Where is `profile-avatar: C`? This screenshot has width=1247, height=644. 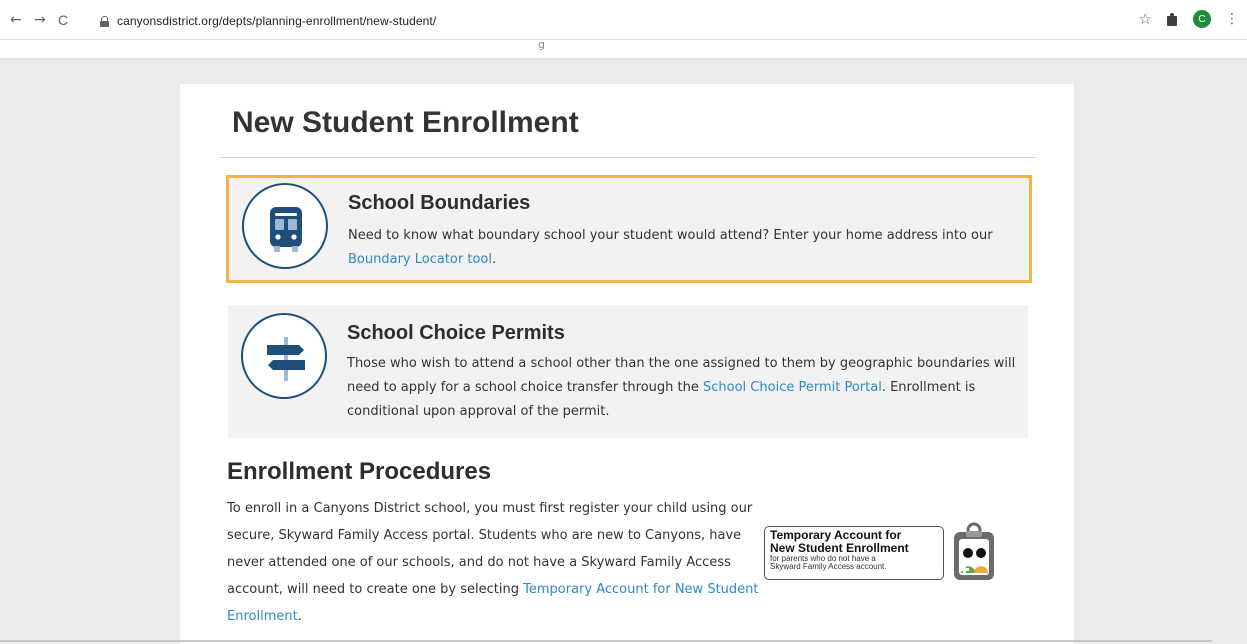 profile-avatar: C is located at coordinates (1202, 19).